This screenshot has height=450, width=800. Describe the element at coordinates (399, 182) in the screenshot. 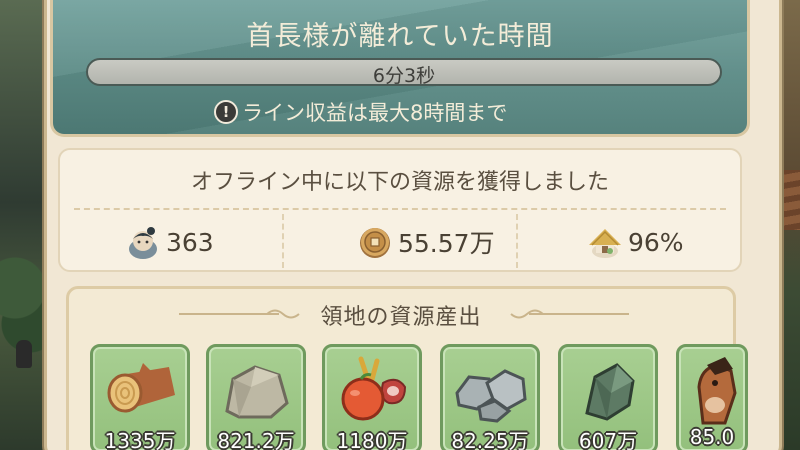

I see `offline-earnings-title: オフライン中に以下の資源を獲得しました` at that location.